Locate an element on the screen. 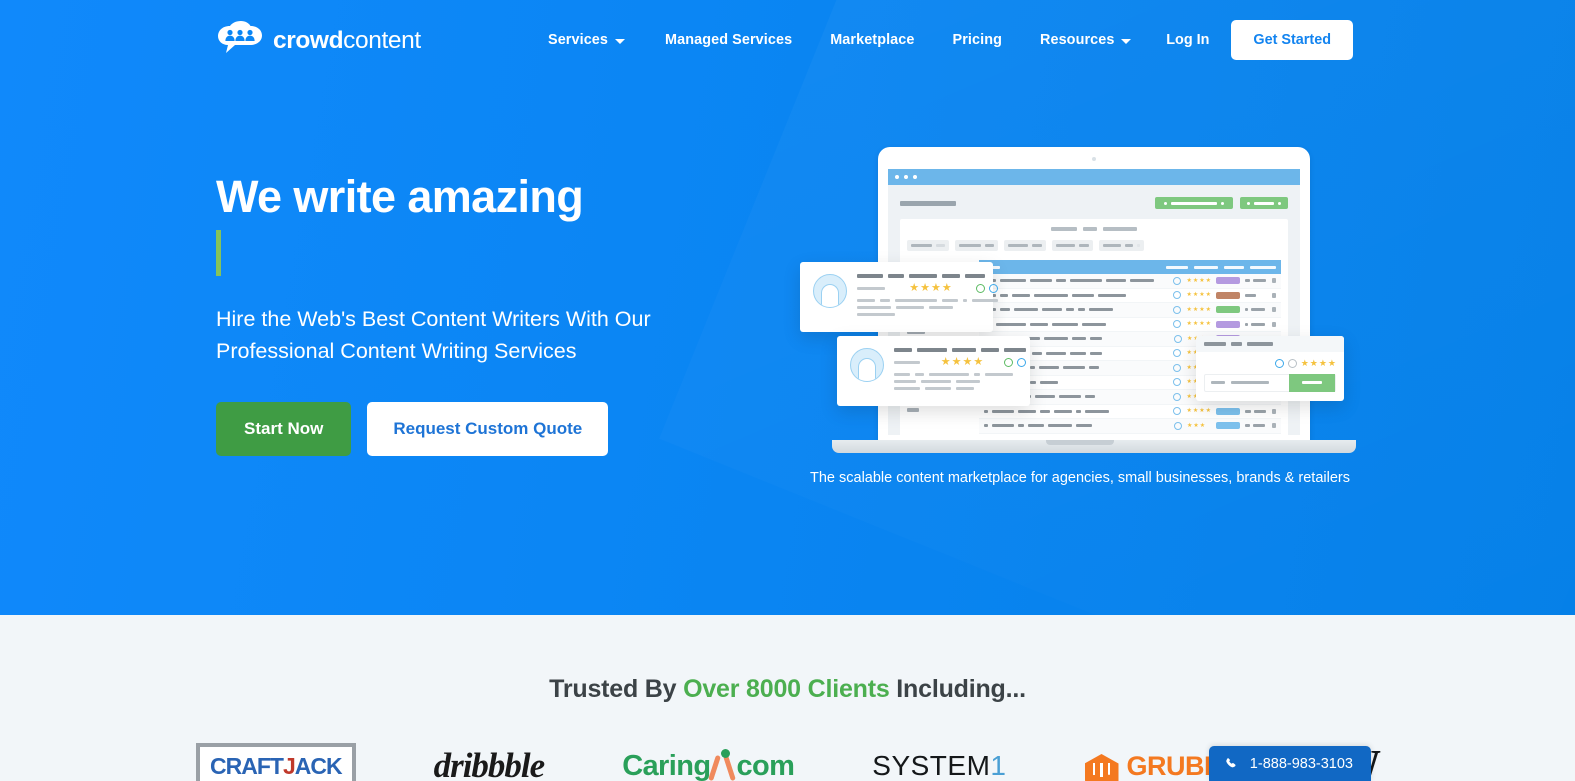 Image resolution: width=1575 pixels, height=781 pixels. nav-item-pricing: Pricing is located at coordinates (977, 40).